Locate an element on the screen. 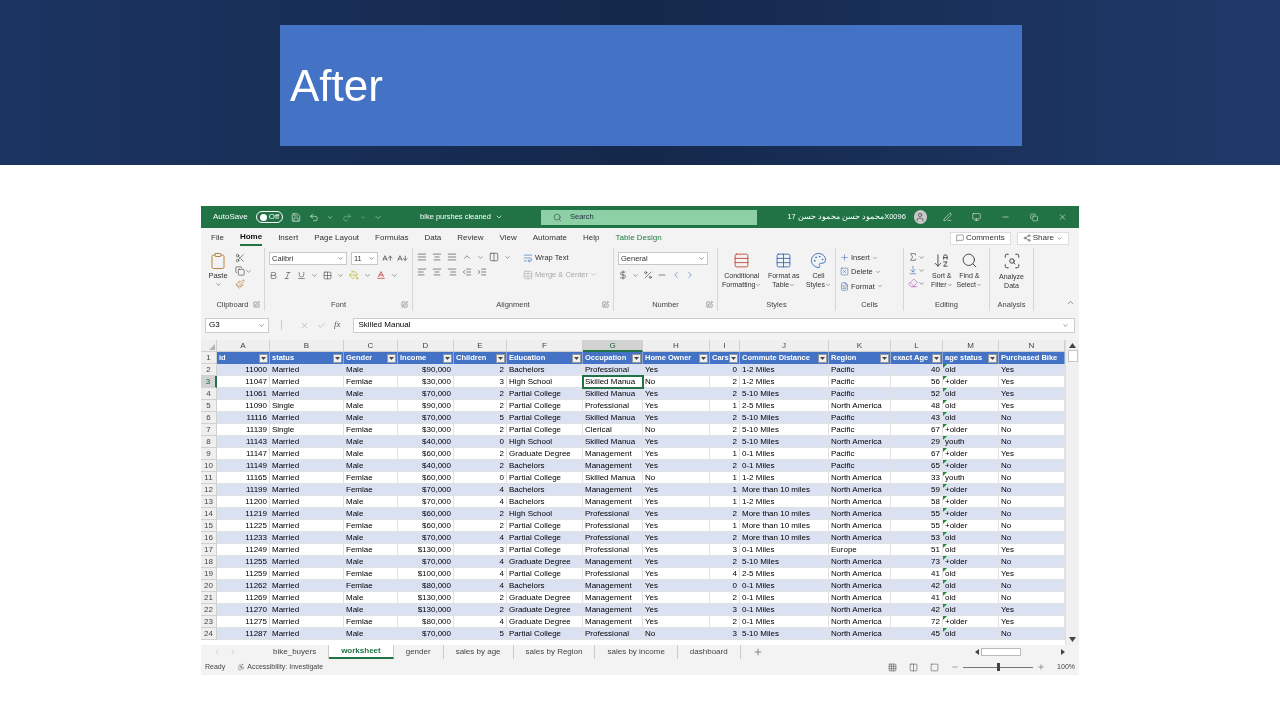 The width and height of the screenshot is (1280, 720). analyze-icon is located at coordinates (1011, 261).